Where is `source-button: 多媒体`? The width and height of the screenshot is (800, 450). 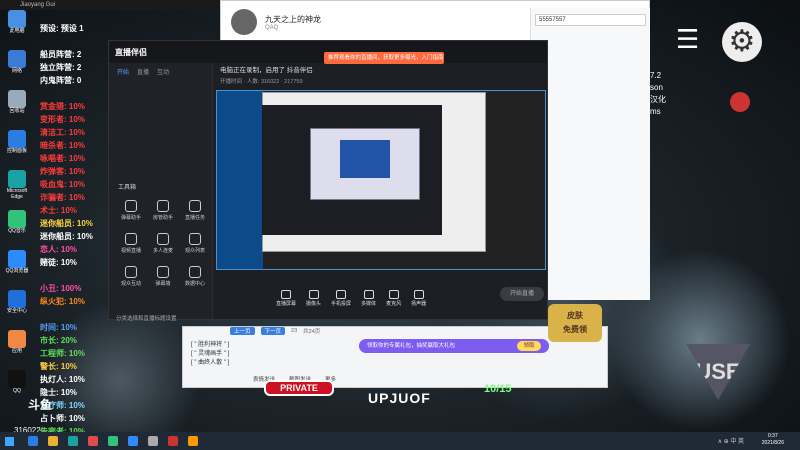
source-button: 多媒体 is located at coordinates (368, 298).